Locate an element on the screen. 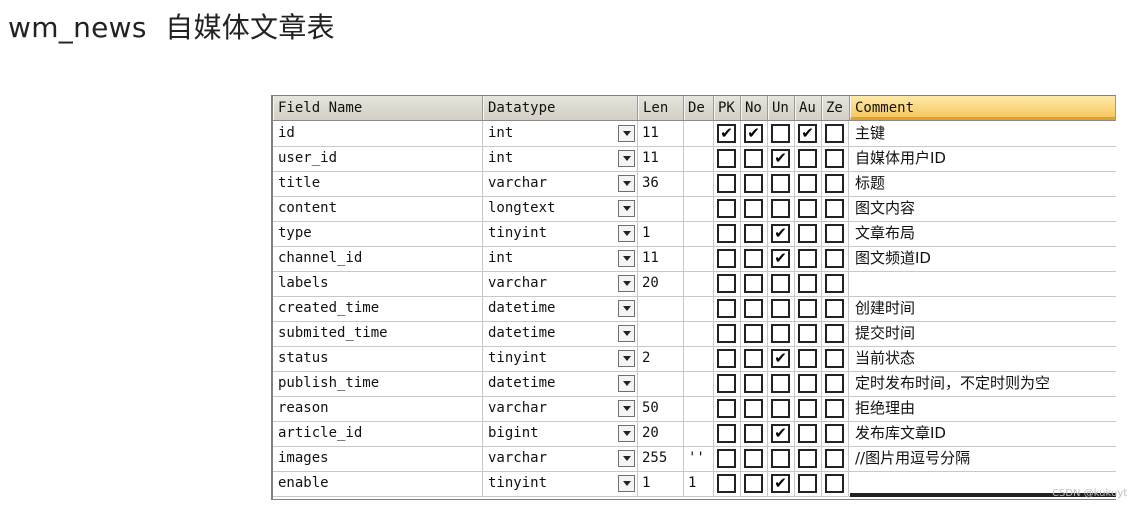  comment-cell: 拒绝理由 is located at coordinates (983, 408).